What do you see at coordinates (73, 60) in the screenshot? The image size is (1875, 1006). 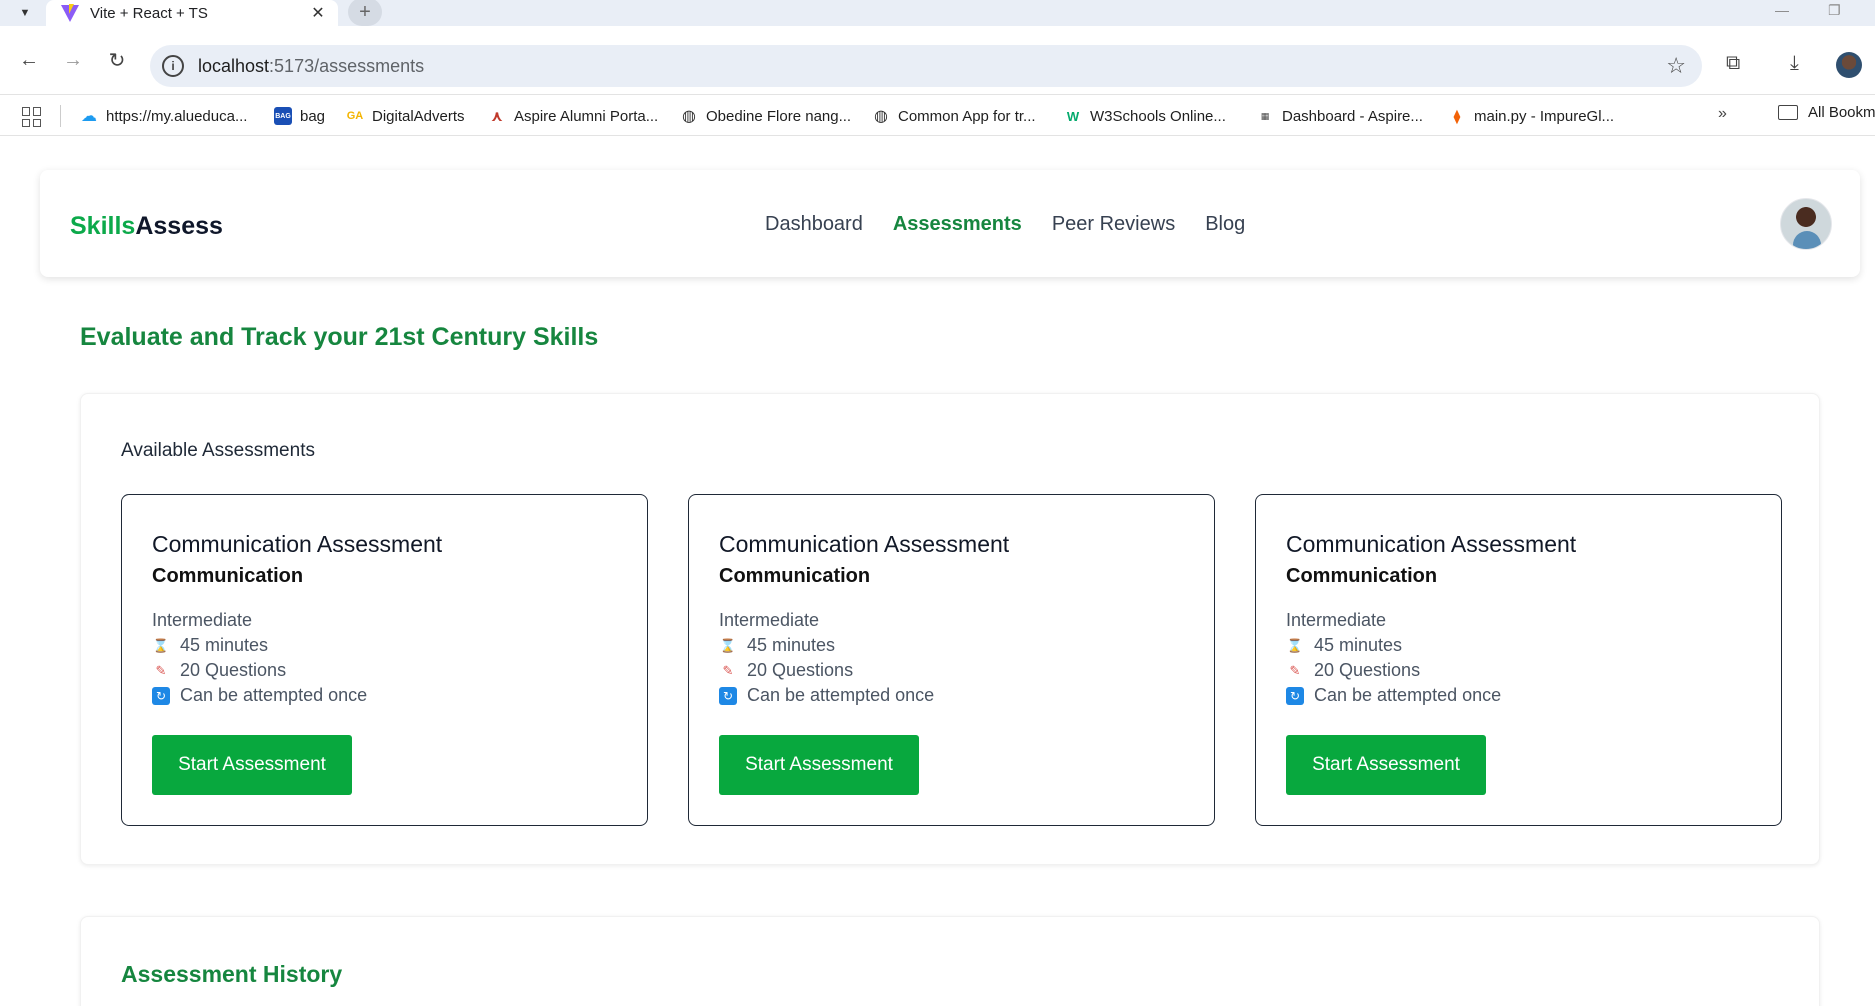 I see `forward-icon: →` at bounding box center [73, 60].